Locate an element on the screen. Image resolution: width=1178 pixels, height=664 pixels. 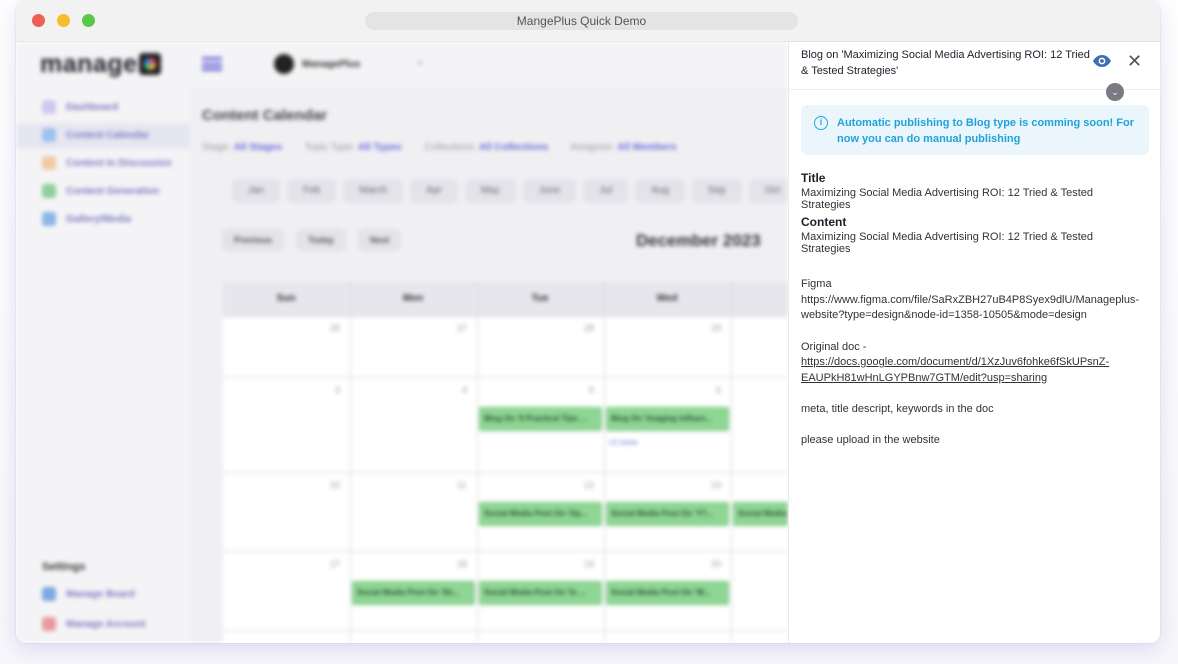
doc-link: EAUPkH81wHnLGYPBnw7GTM/edit?usp=sharing is located at coordinates (971, 378).